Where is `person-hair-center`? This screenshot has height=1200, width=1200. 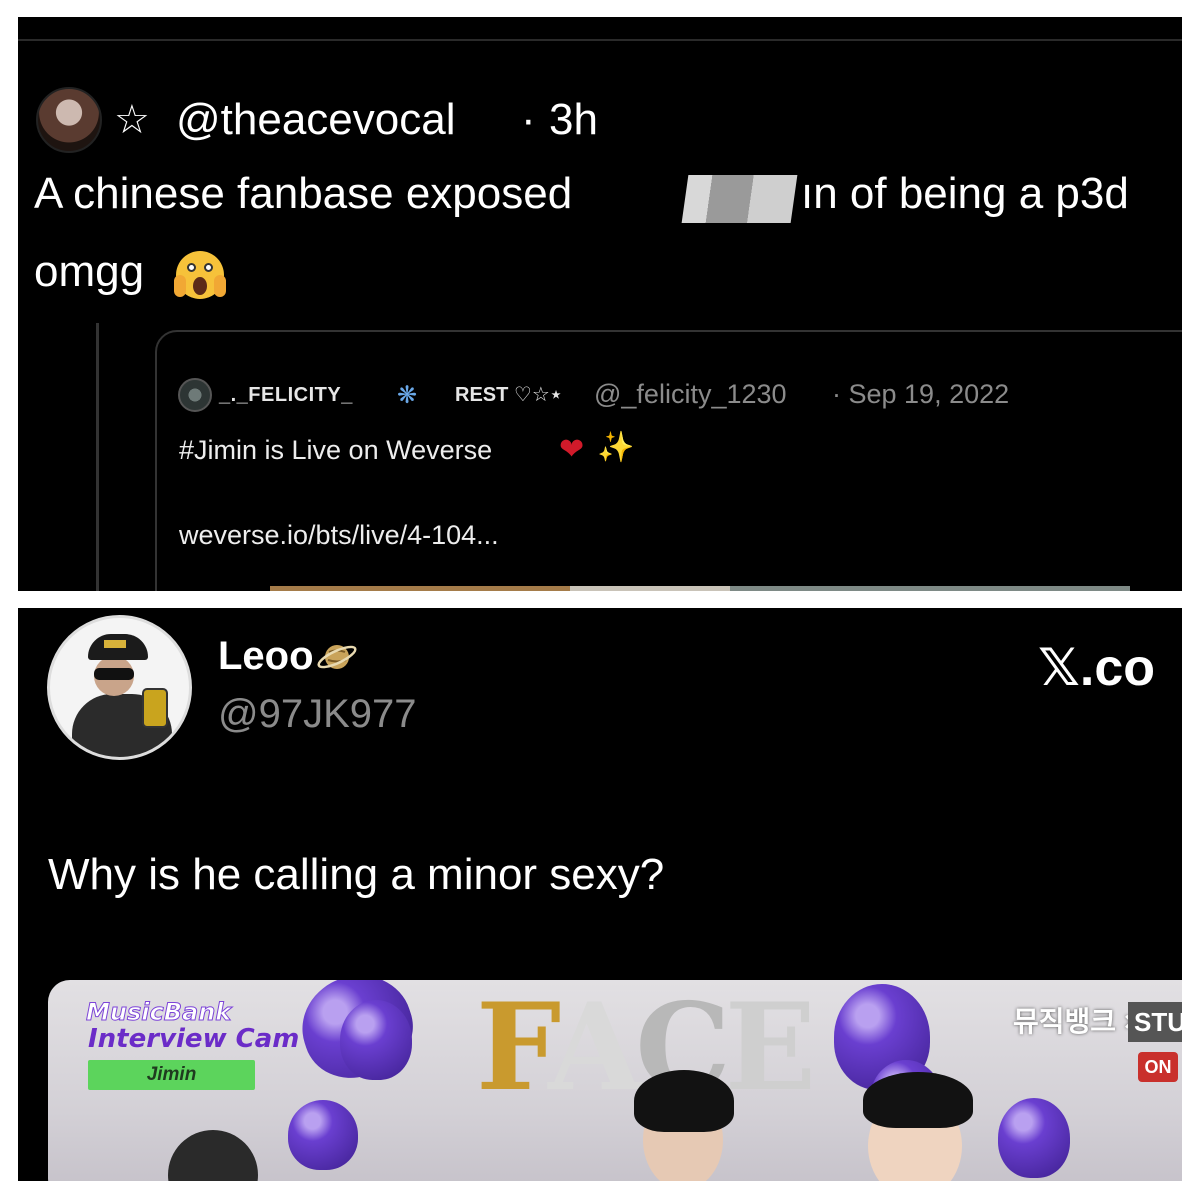
person-hair-center is located at coordinates (684, 1101).